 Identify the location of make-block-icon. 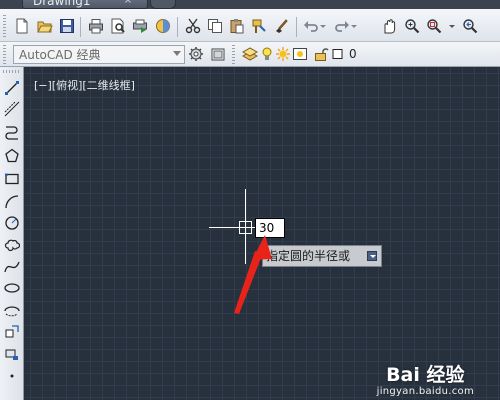
(12, 354).